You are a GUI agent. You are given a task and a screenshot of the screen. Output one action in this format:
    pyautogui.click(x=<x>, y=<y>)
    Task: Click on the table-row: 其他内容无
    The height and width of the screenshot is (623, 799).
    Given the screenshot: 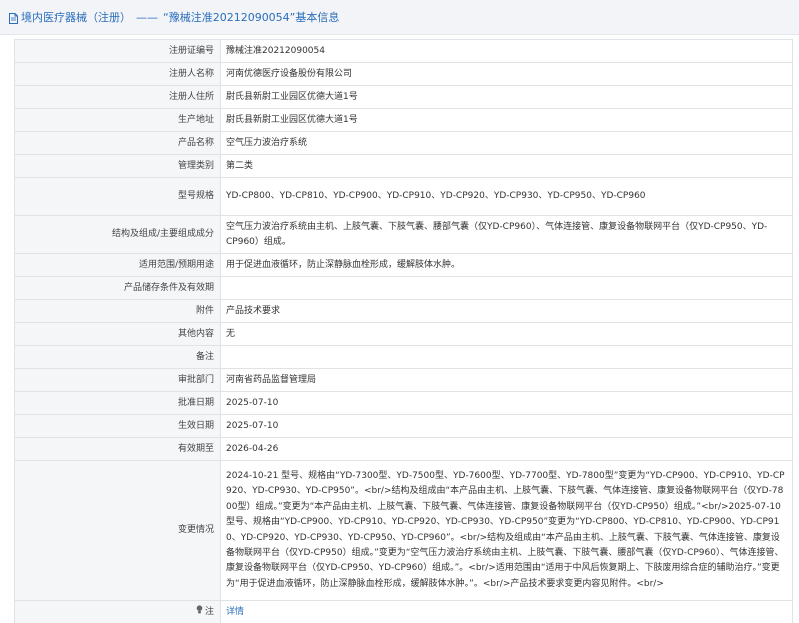 What is the action you would take?
    pyautogui.click(x=403, y=334)
    